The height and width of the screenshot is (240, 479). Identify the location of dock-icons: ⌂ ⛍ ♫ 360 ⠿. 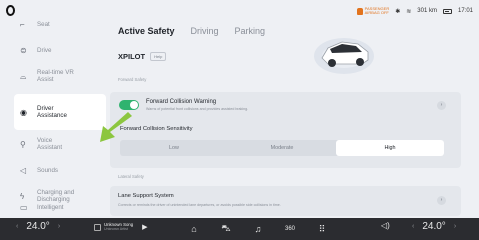
(258, 229).